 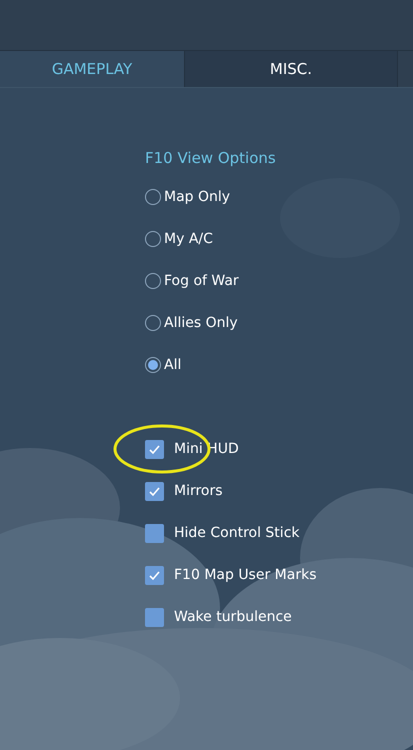 I want to click on option-label: All, so click(x=173, y=365).